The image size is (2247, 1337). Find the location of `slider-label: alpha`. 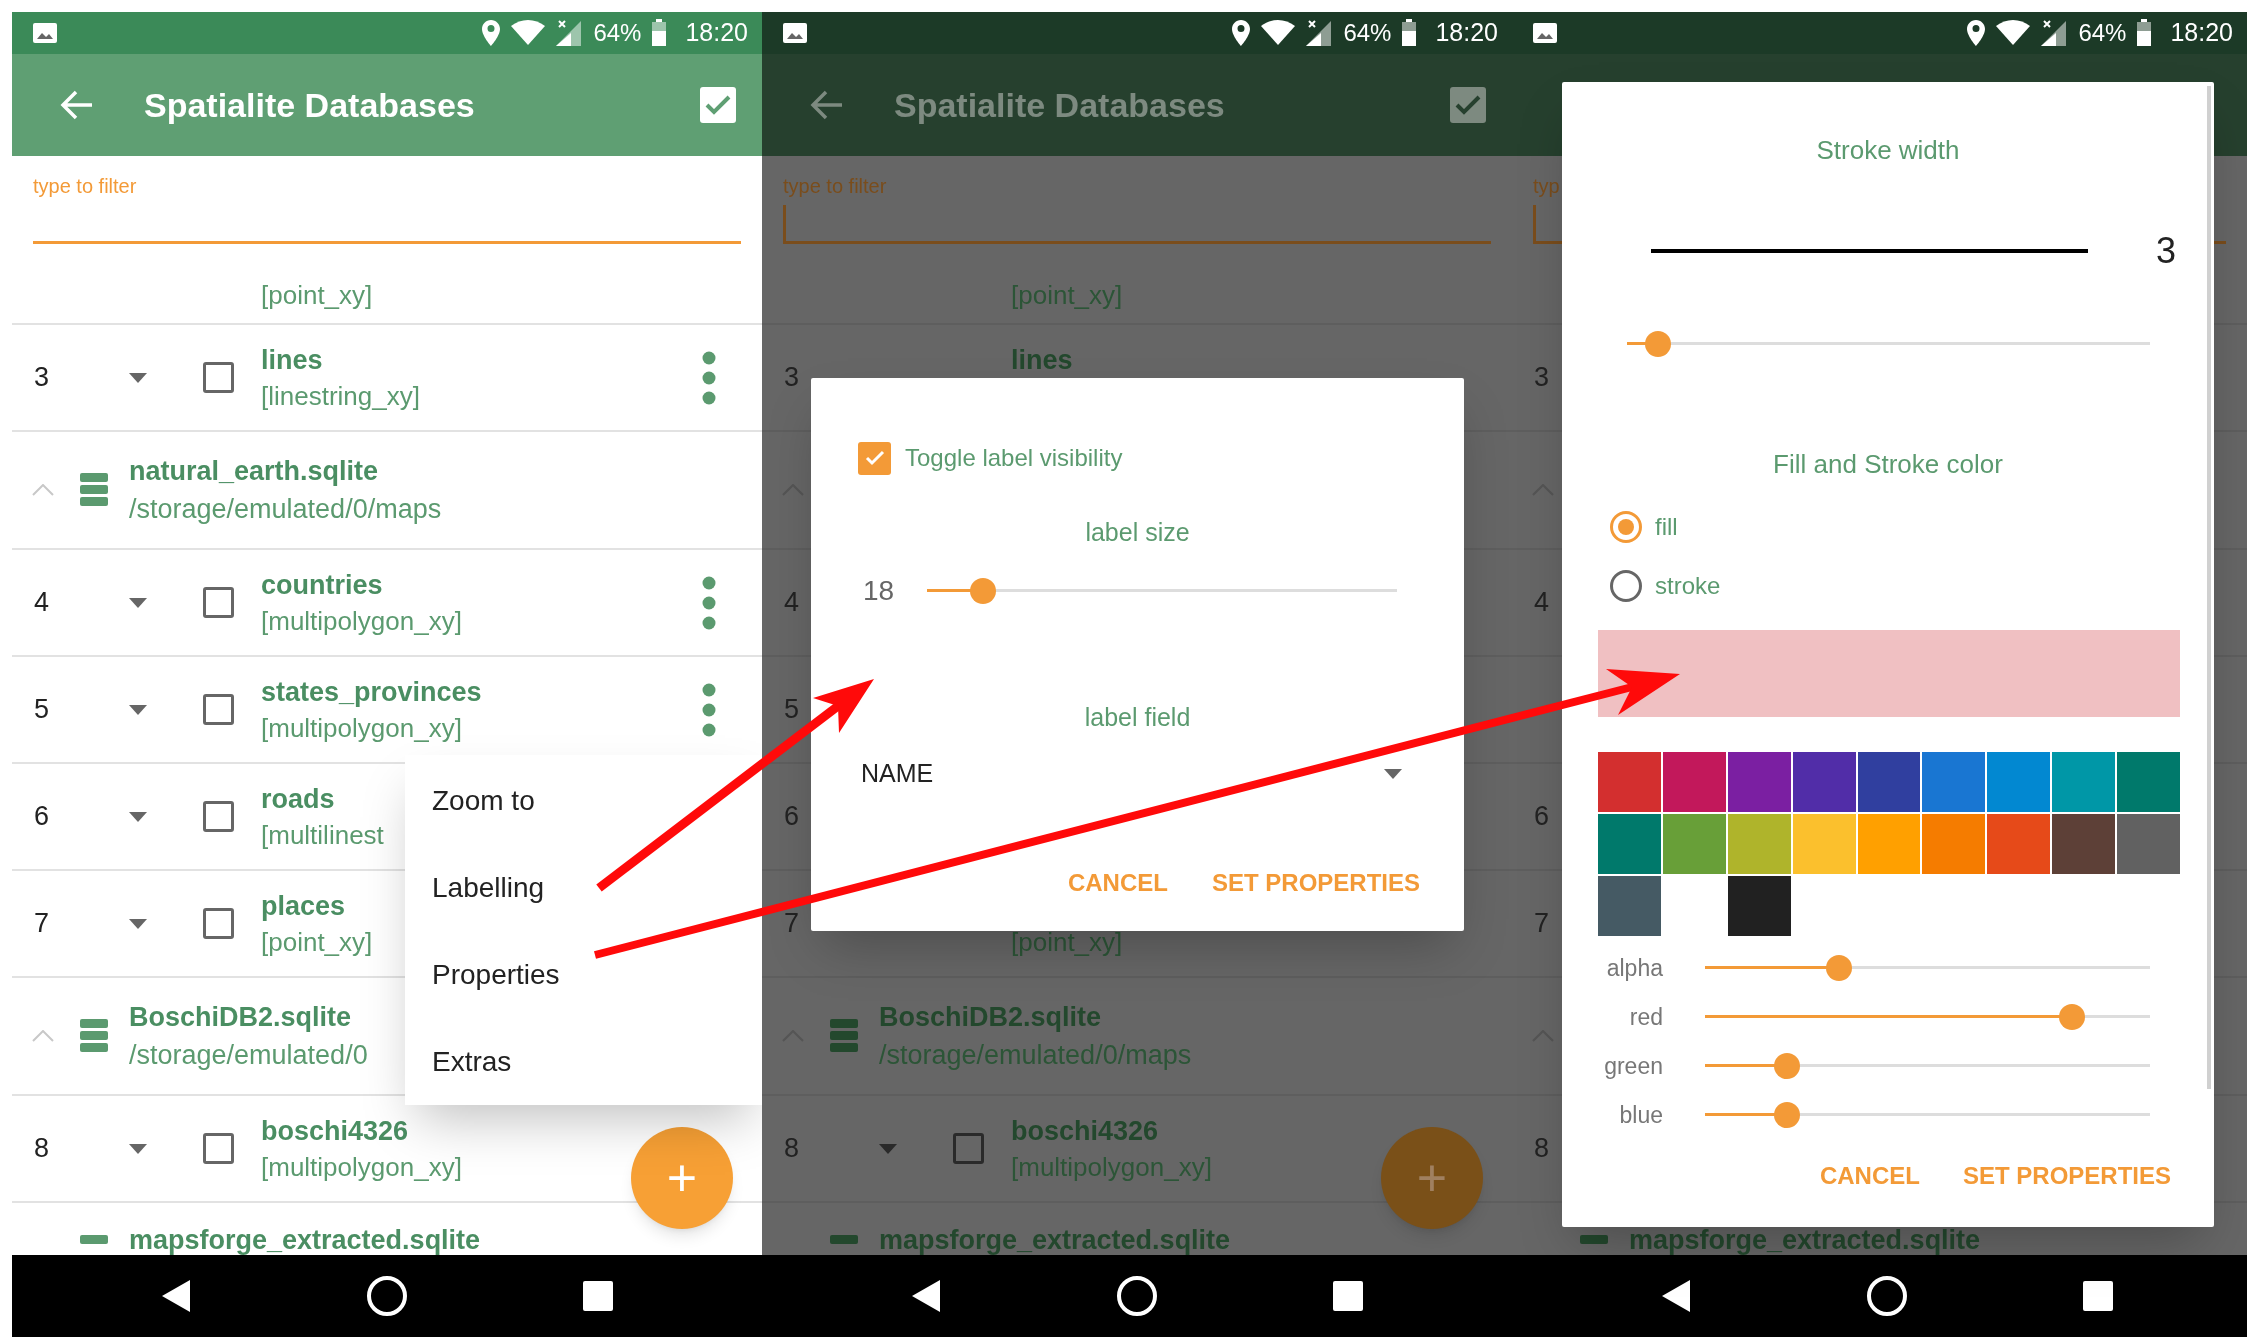

slider-label: alpha is located at coordinates (1634, 968).